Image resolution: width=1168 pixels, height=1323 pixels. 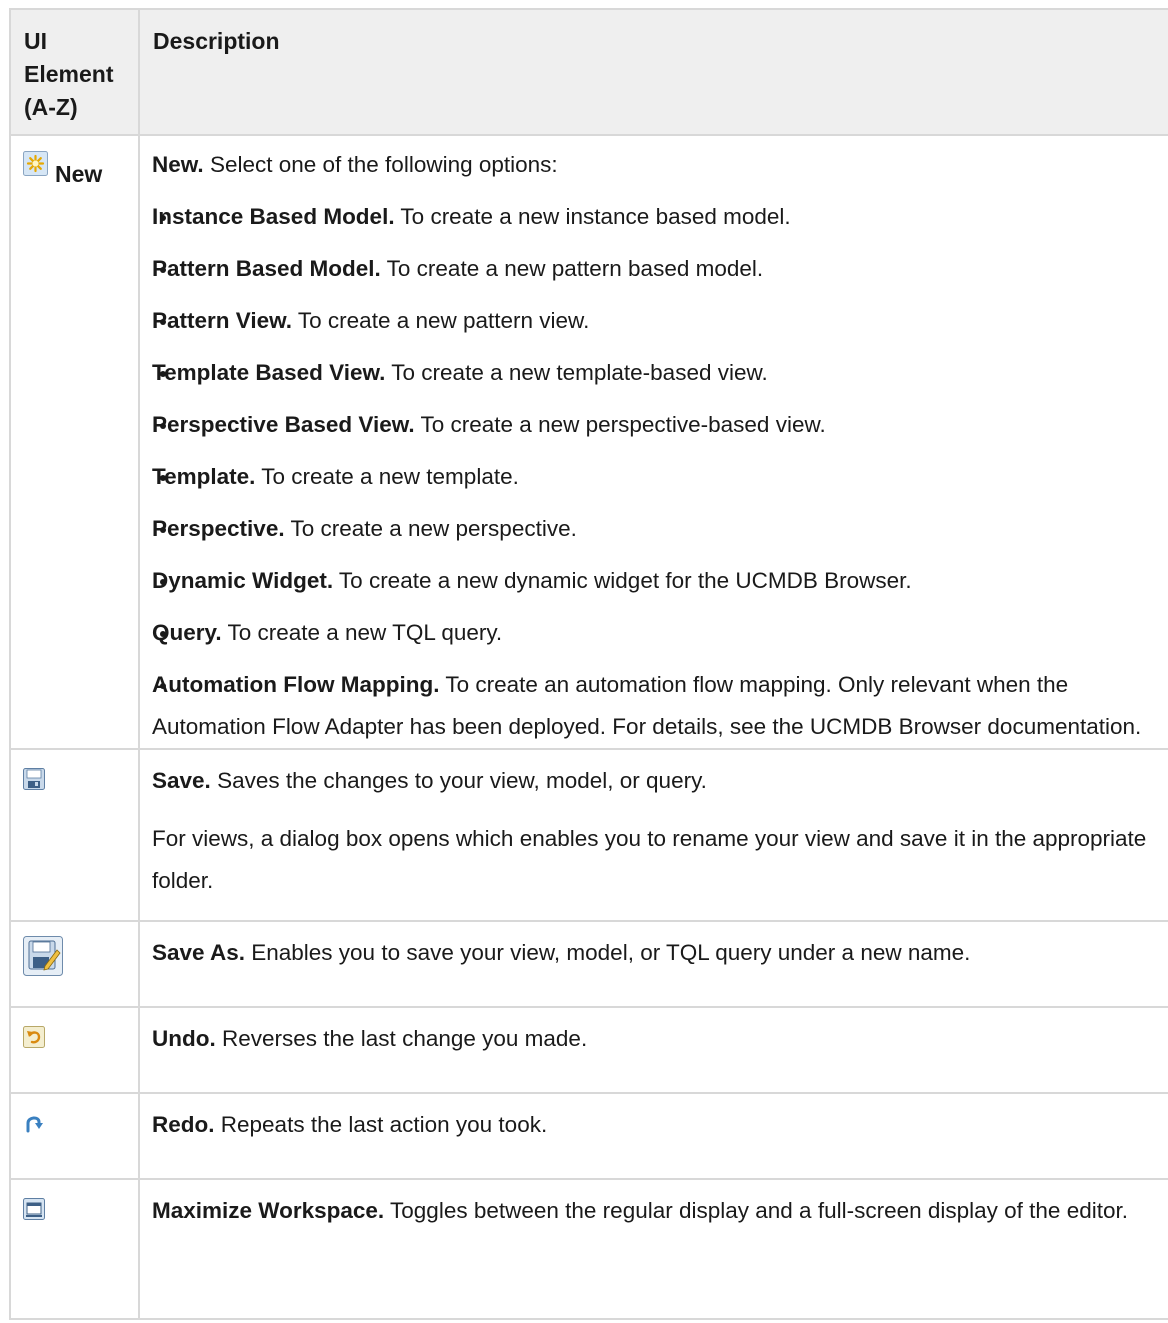 I want to click on option-text: To create a new pattern view., so click(x=441, y=320).